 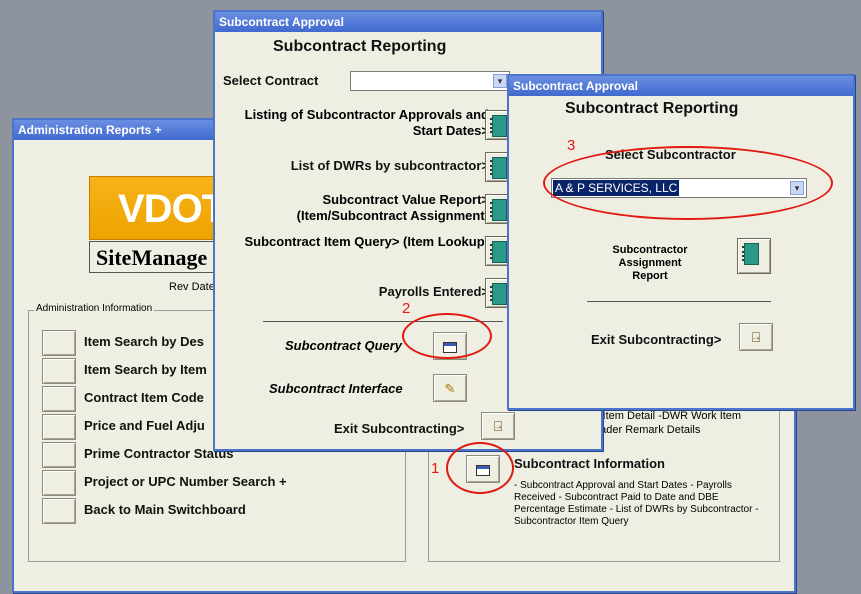 I want to click on annotation-number-3: 3, so click(x=571, y=145).